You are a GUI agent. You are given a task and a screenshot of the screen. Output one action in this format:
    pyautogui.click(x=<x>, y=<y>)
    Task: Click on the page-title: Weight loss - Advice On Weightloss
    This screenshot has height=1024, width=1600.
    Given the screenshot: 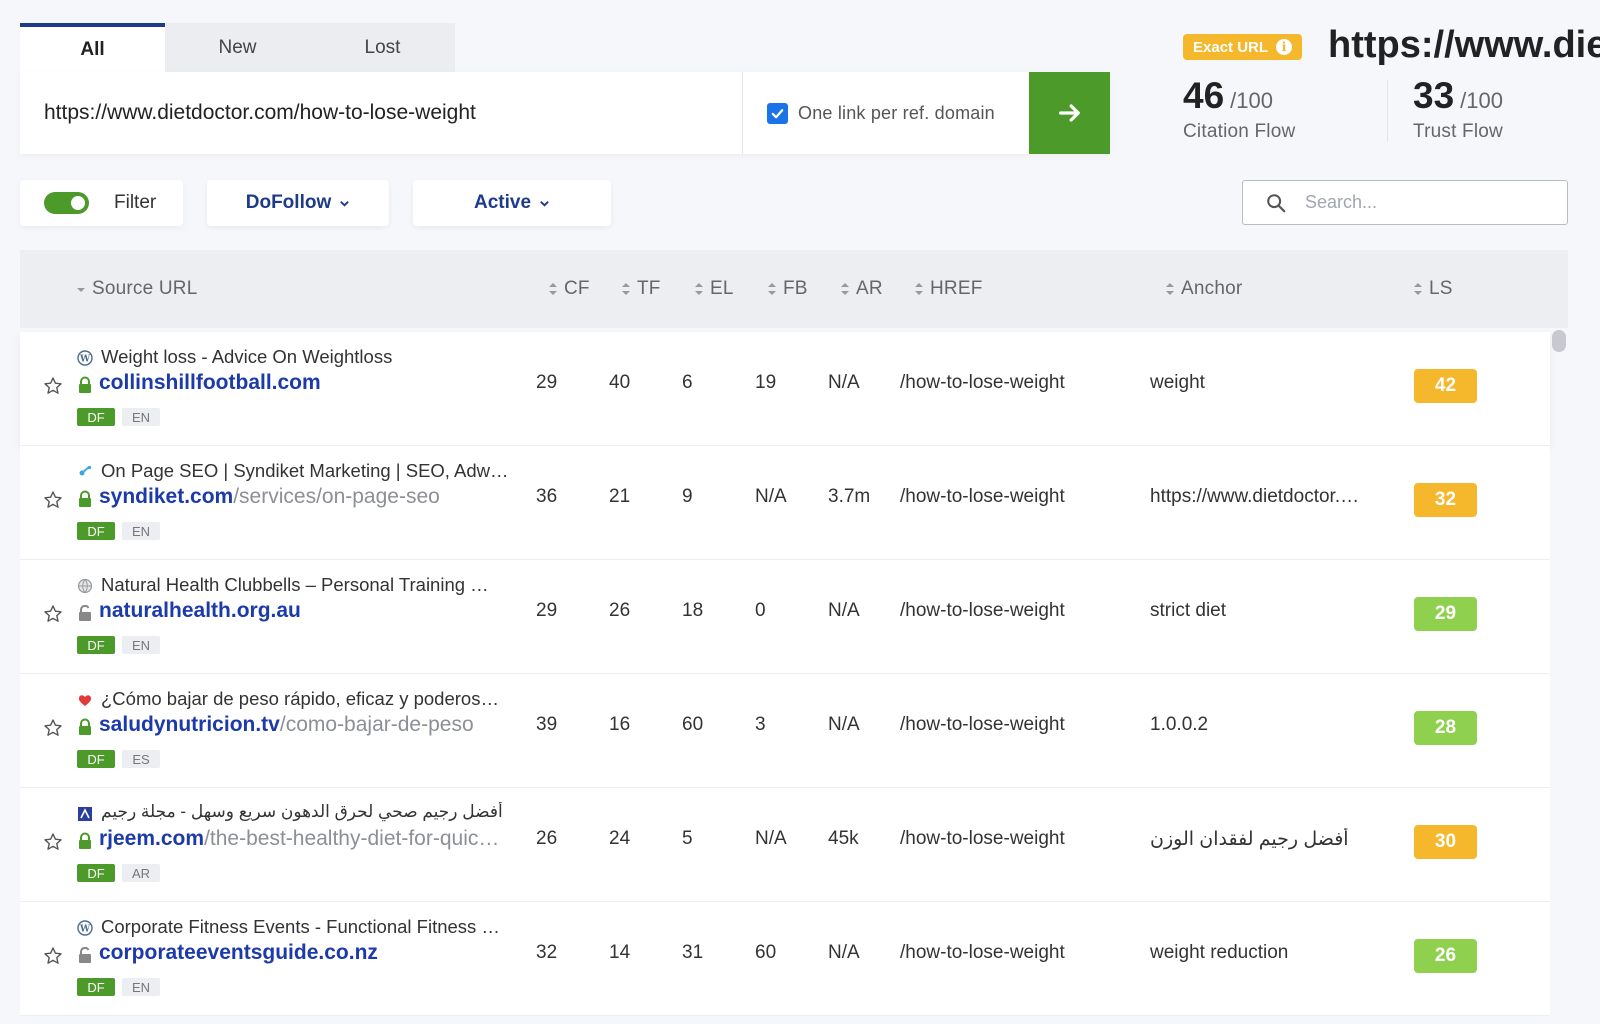 What is the action you would take?
    pyautogui.click(x=247, y=356)
    